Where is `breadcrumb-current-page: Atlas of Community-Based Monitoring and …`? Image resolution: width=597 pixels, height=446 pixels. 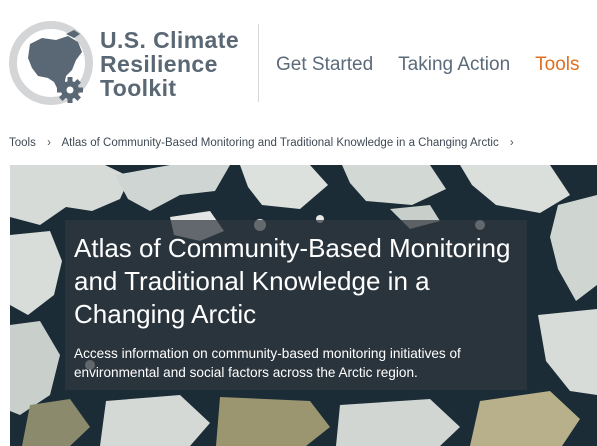
breadcrumb-current-page: Atlas of Community-Based Monitoring and … is located at coordinates (279, 143).